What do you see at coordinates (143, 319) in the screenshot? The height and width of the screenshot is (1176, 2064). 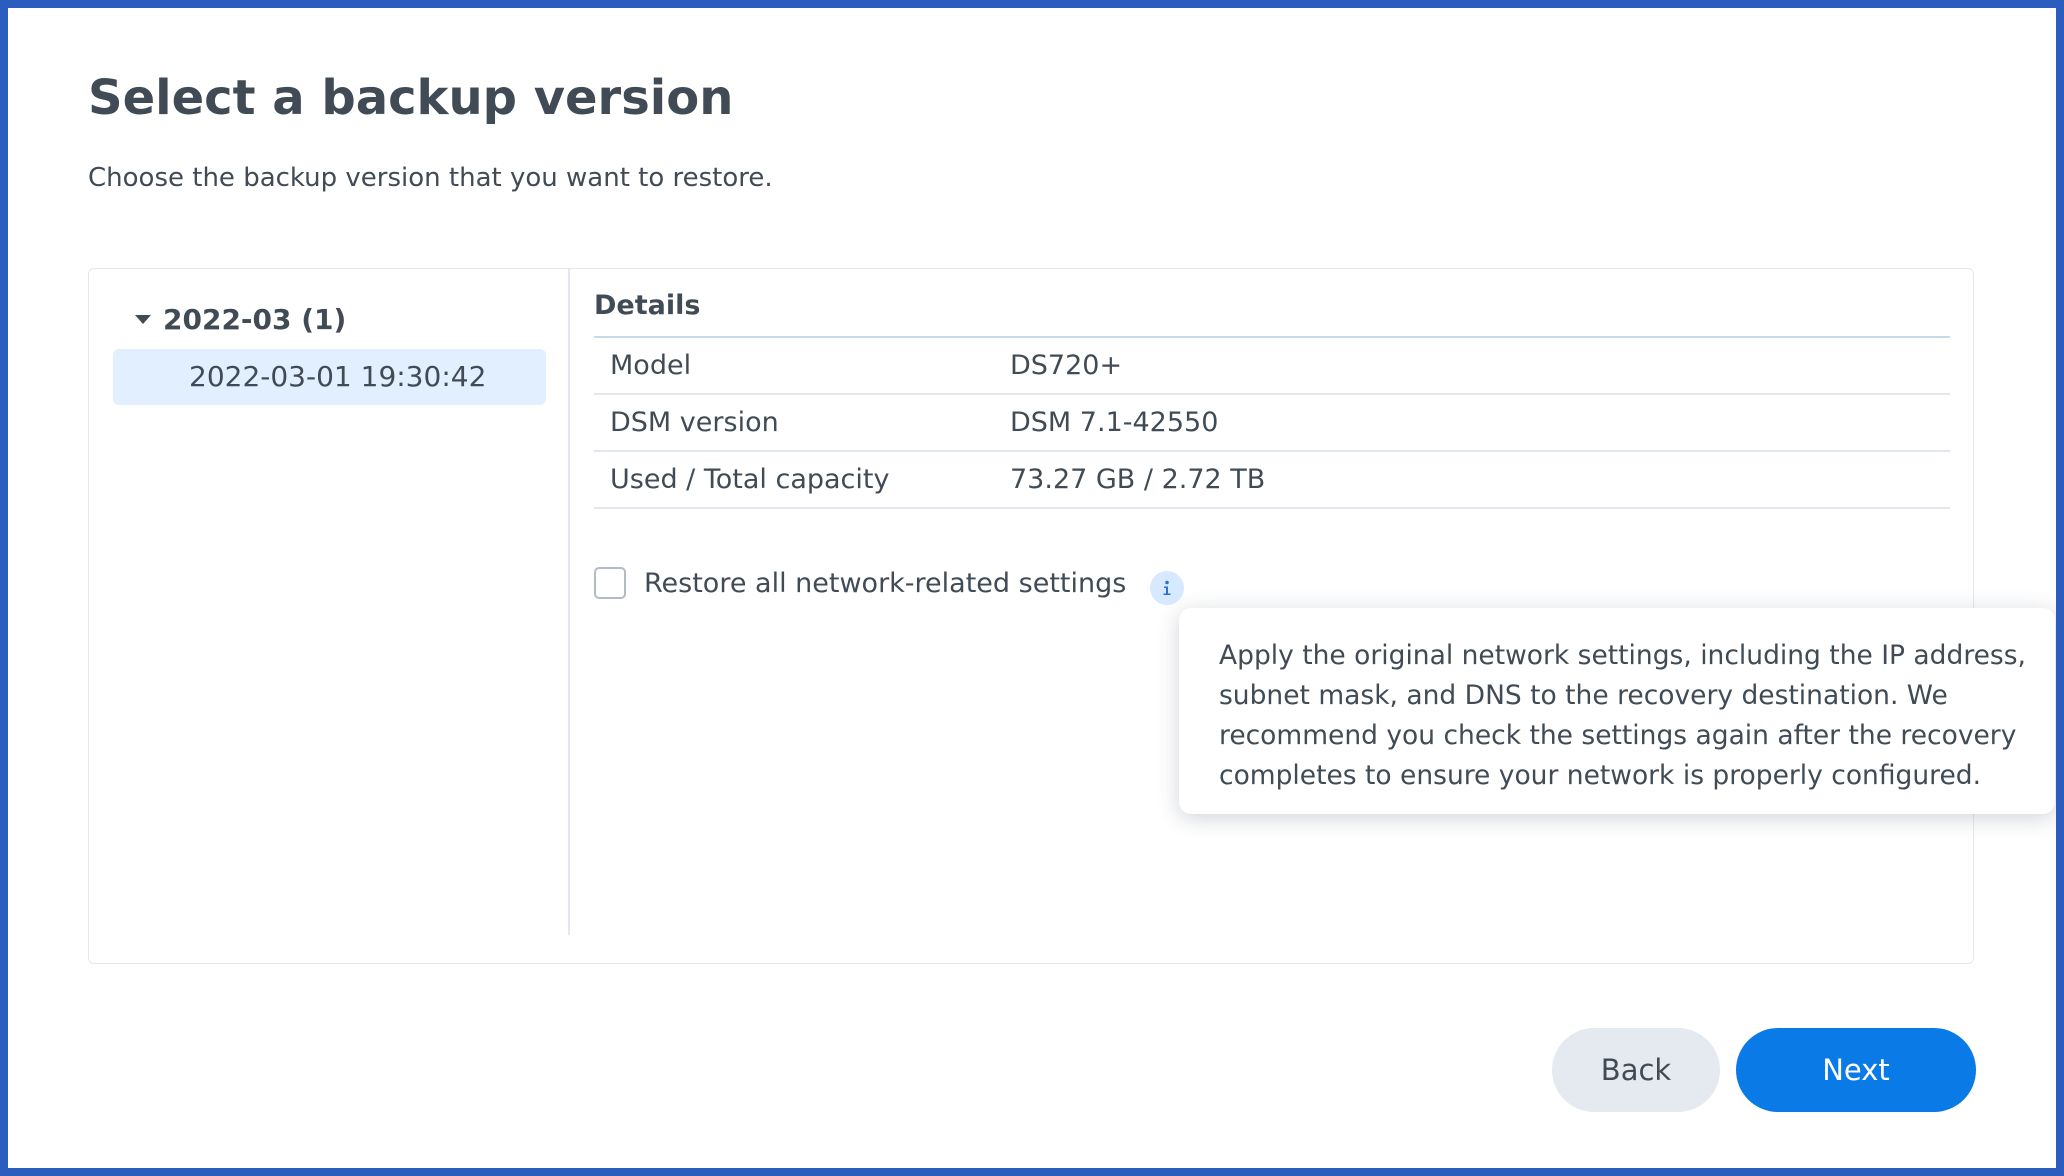 I see `caret-down-icon` at bounding box center [143, 319].